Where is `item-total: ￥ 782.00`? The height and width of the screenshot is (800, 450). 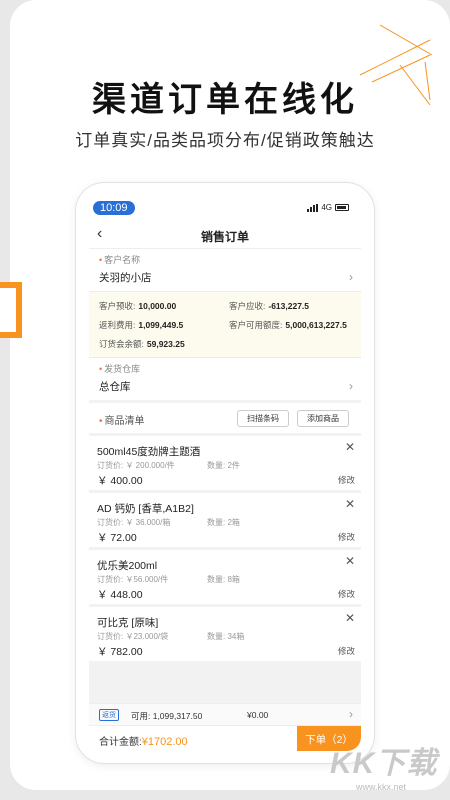 item-total: ￥ 782.00 is located at coordinates (120, 652).